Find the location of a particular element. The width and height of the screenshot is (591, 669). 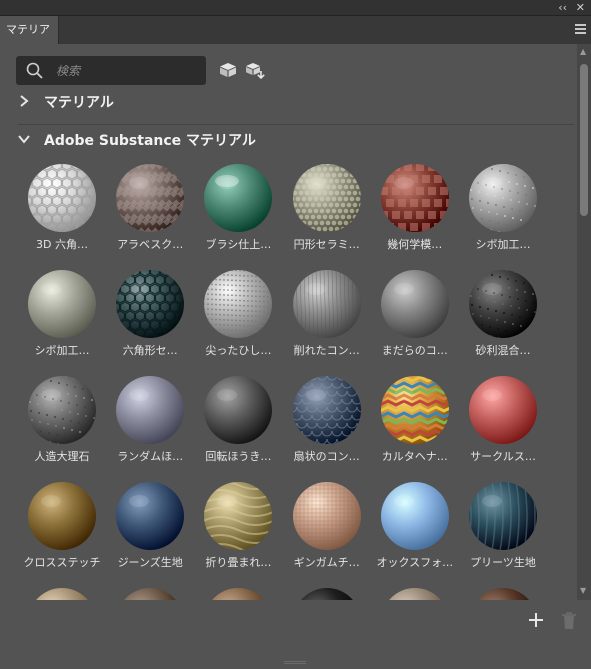

search-input is located at coordinates (126, 71).